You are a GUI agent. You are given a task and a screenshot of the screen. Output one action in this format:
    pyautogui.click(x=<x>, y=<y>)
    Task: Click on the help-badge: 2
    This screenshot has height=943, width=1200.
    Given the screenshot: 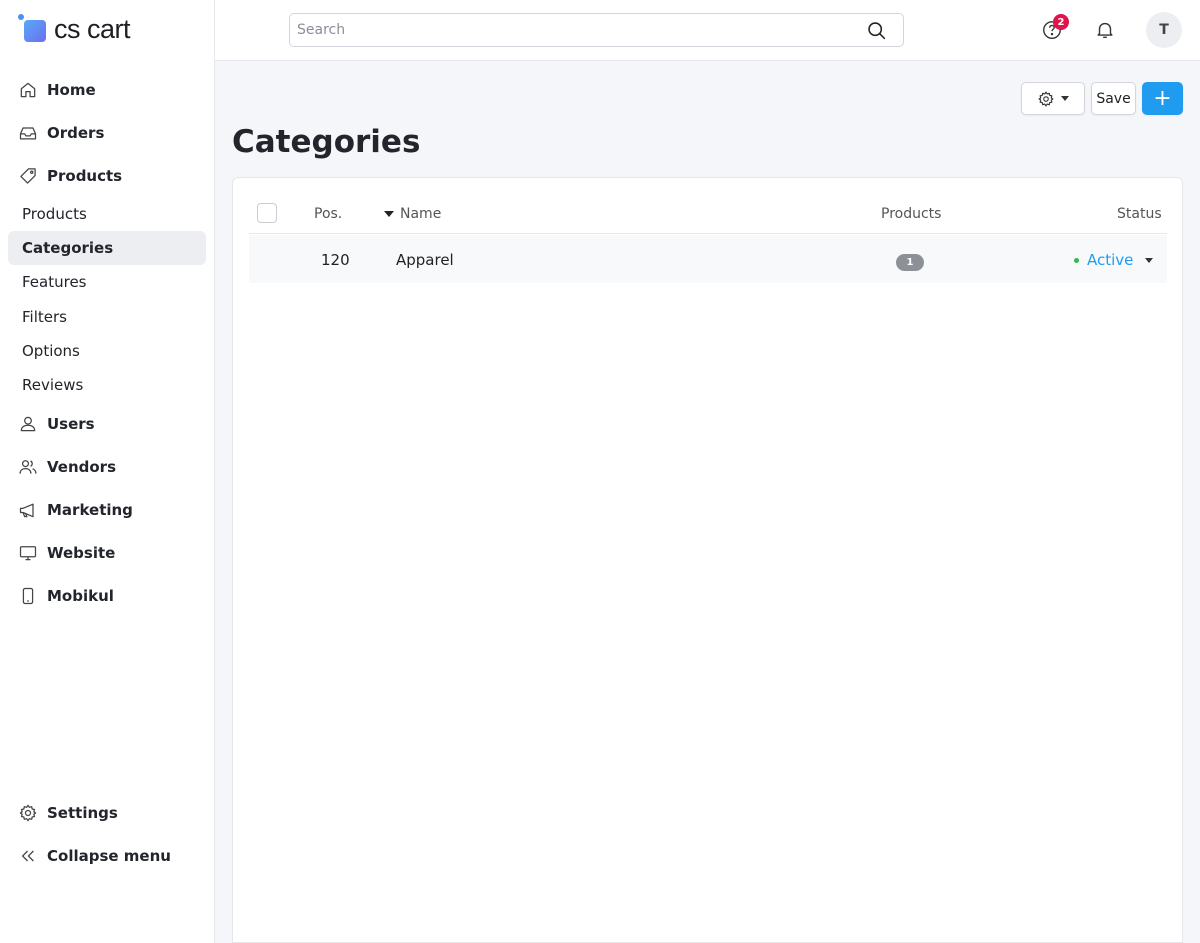 What is the action you would take?
    pyautogui.click(x=1061, y=22)
    